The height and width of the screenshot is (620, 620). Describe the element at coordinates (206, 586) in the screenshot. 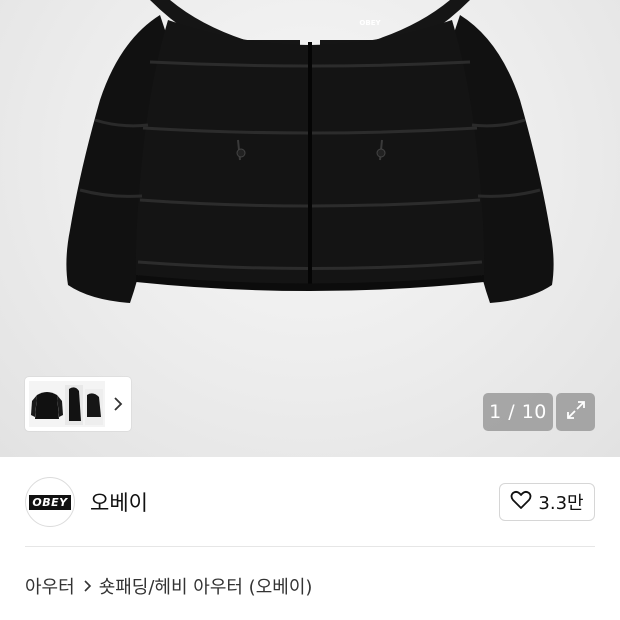

I see `breadcrumb-category: 숏패딩/헤비 아우터 (오베이)` at that location.